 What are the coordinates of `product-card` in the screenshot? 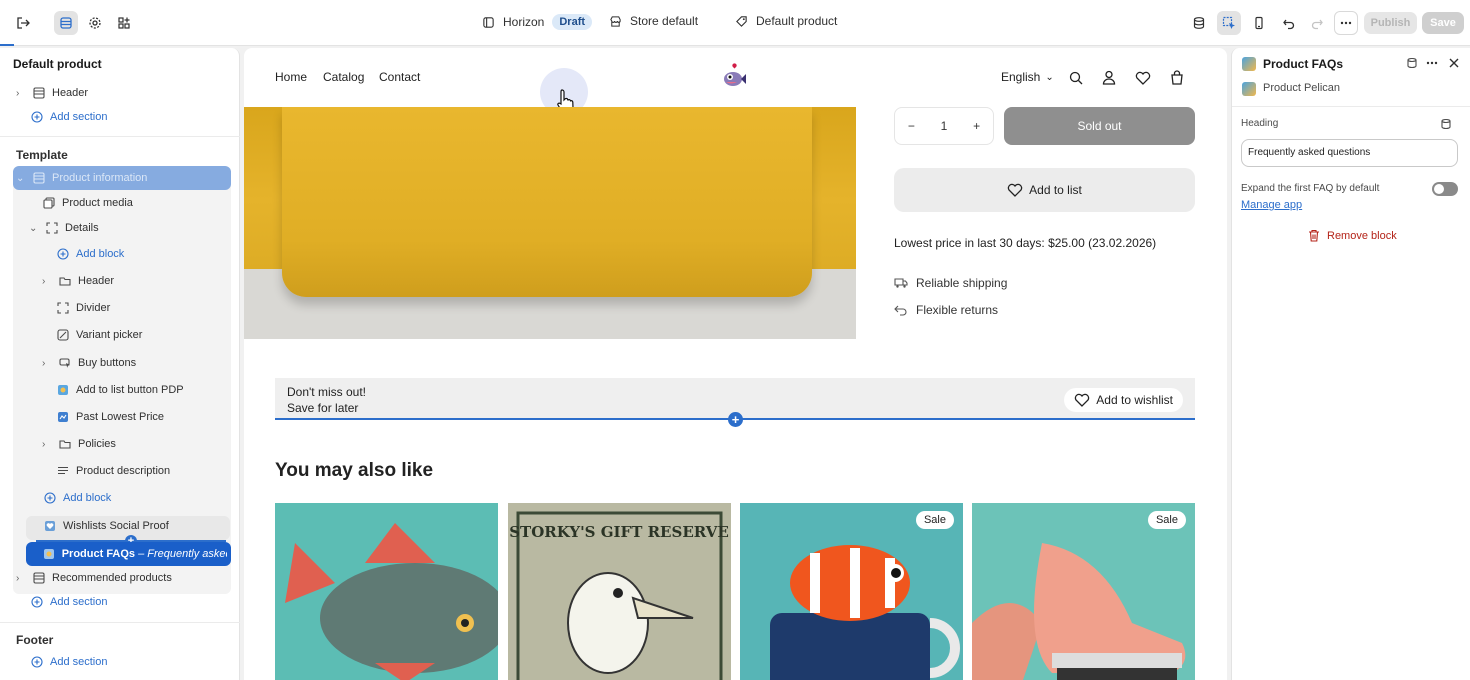 It's located at (386, 591).